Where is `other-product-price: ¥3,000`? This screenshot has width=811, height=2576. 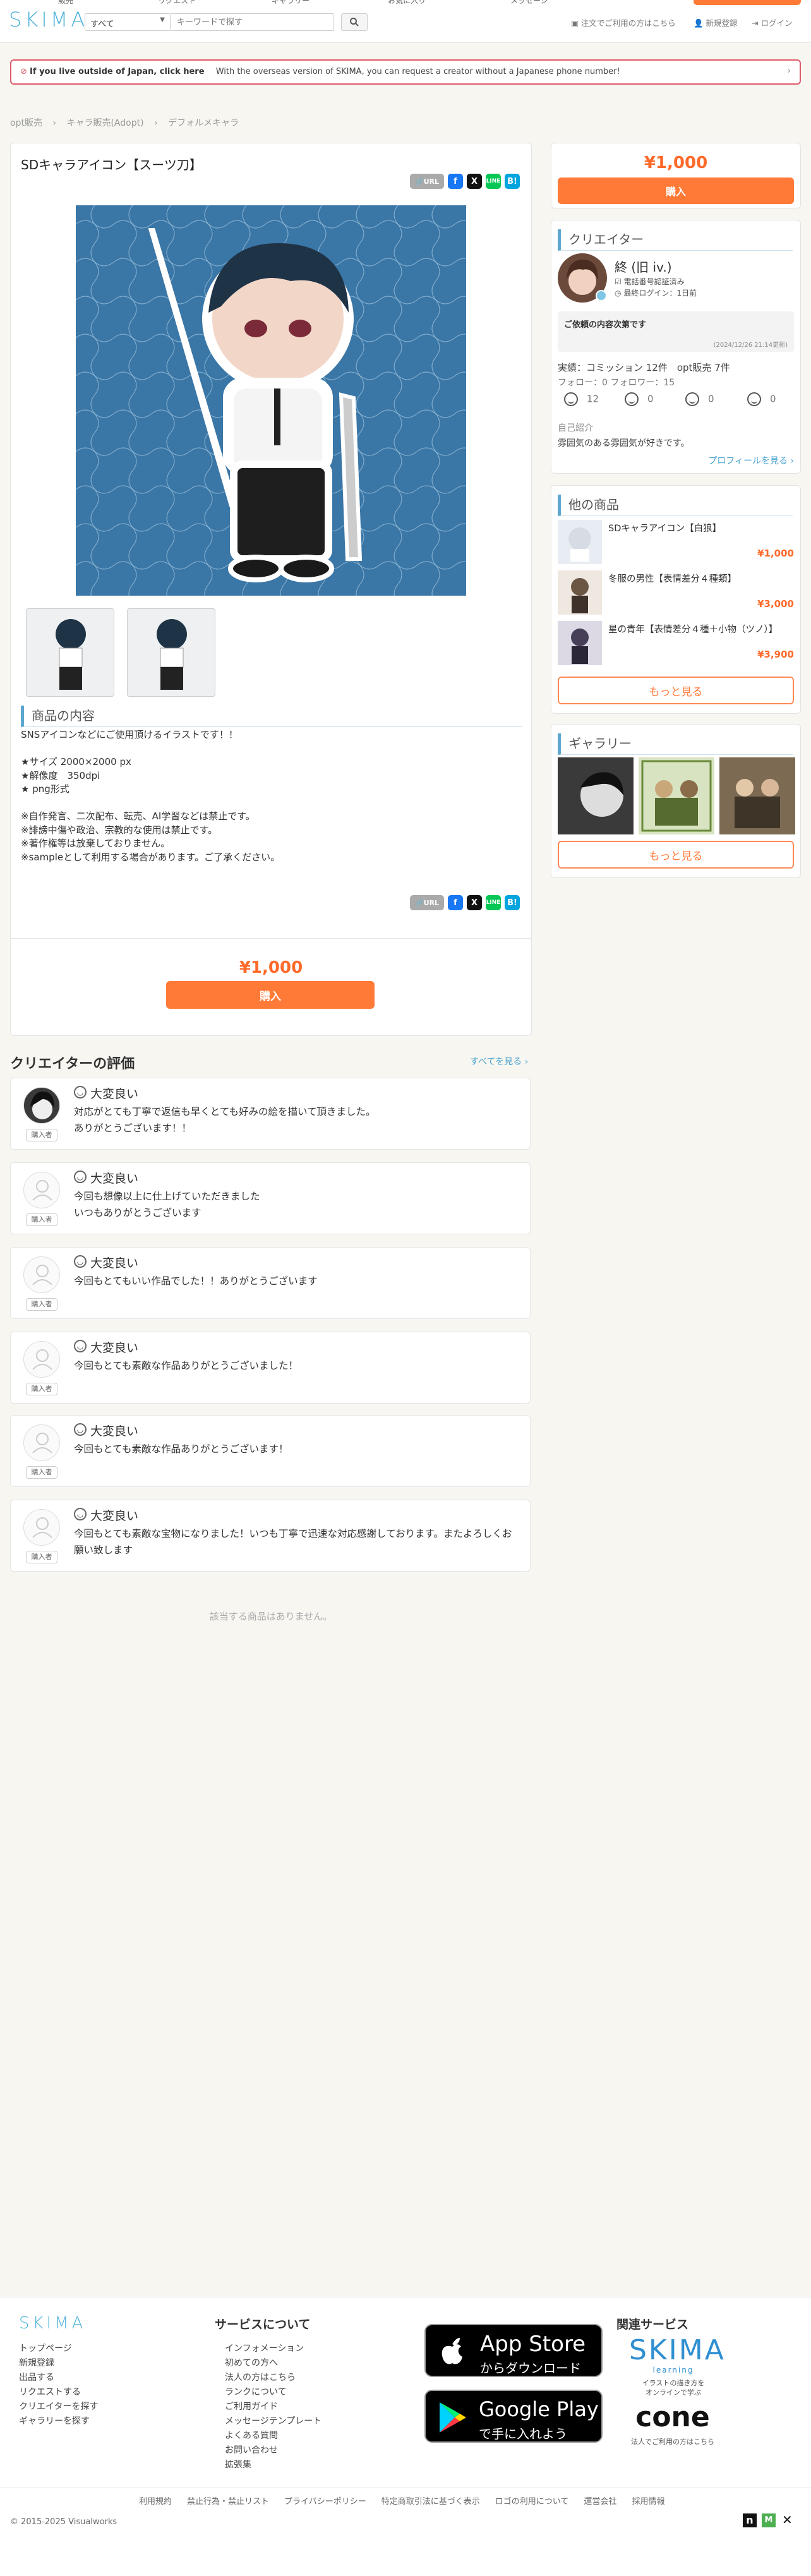 other-product-price: ¥3,000 is located at coordinates (776, 604).